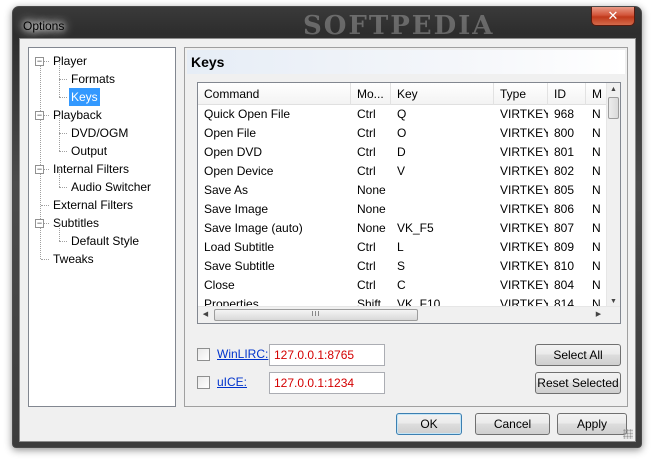 The image size is (662, 469). What do you see at coordinates (442, 94) in the screenshot?
I see `column-header: Key` at bounding box center [442, 94].